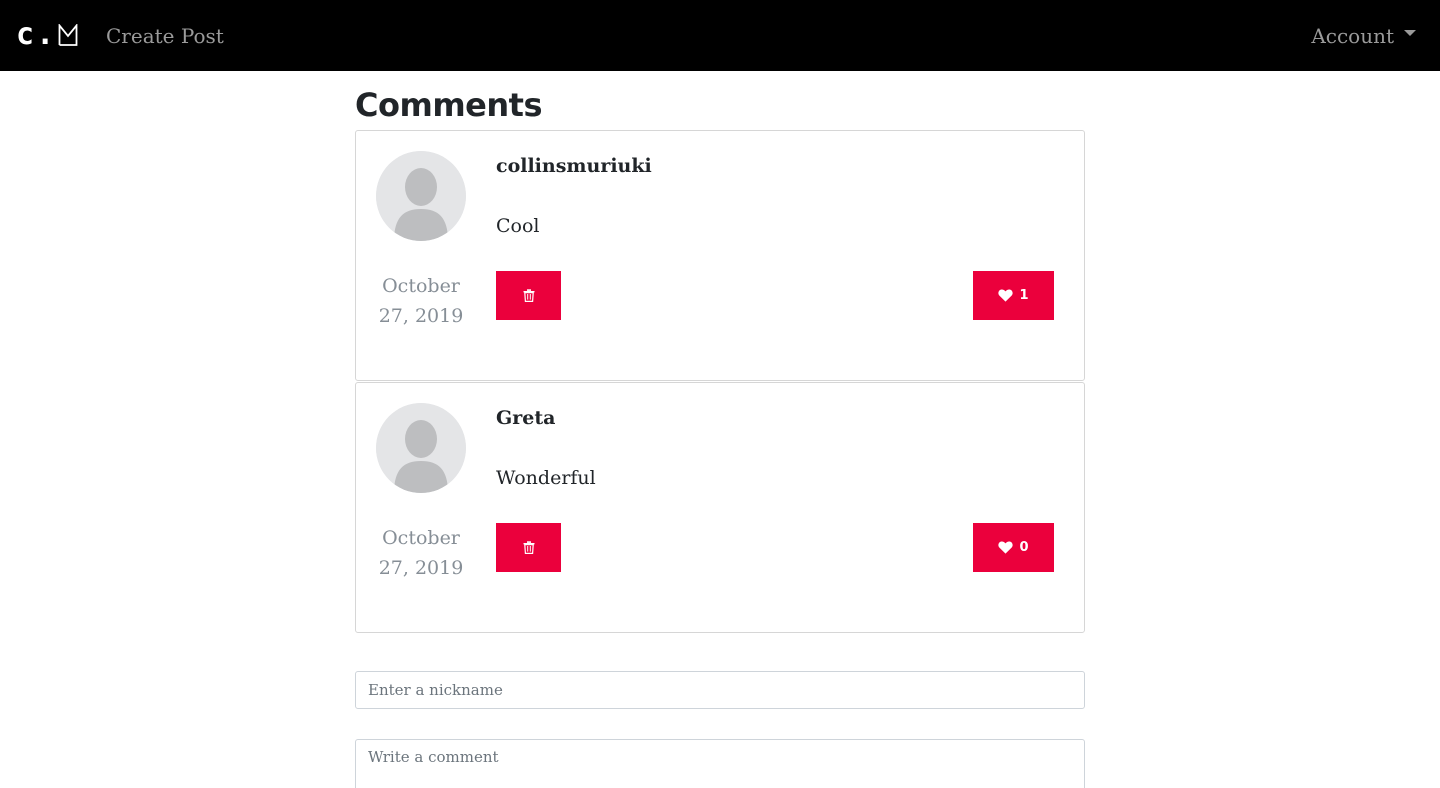 The image size is (1440, 788). Describe the element at coordinates (518, 226) in the screenshot. I see `comment-text: Cool` at that location.